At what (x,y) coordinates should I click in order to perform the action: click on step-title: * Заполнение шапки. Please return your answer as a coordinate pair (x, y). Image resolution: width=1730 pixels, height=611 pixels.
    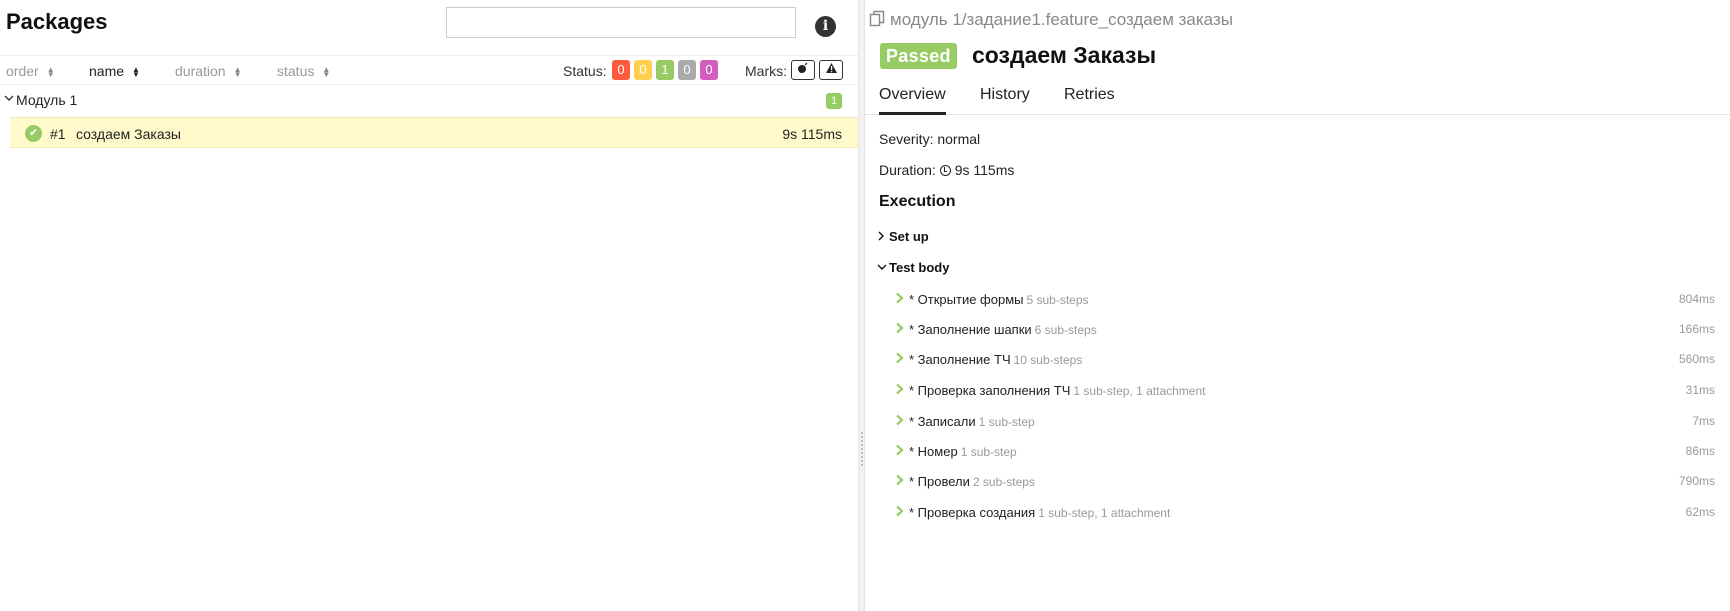
    Looking at the image, I should click on (970, 329).